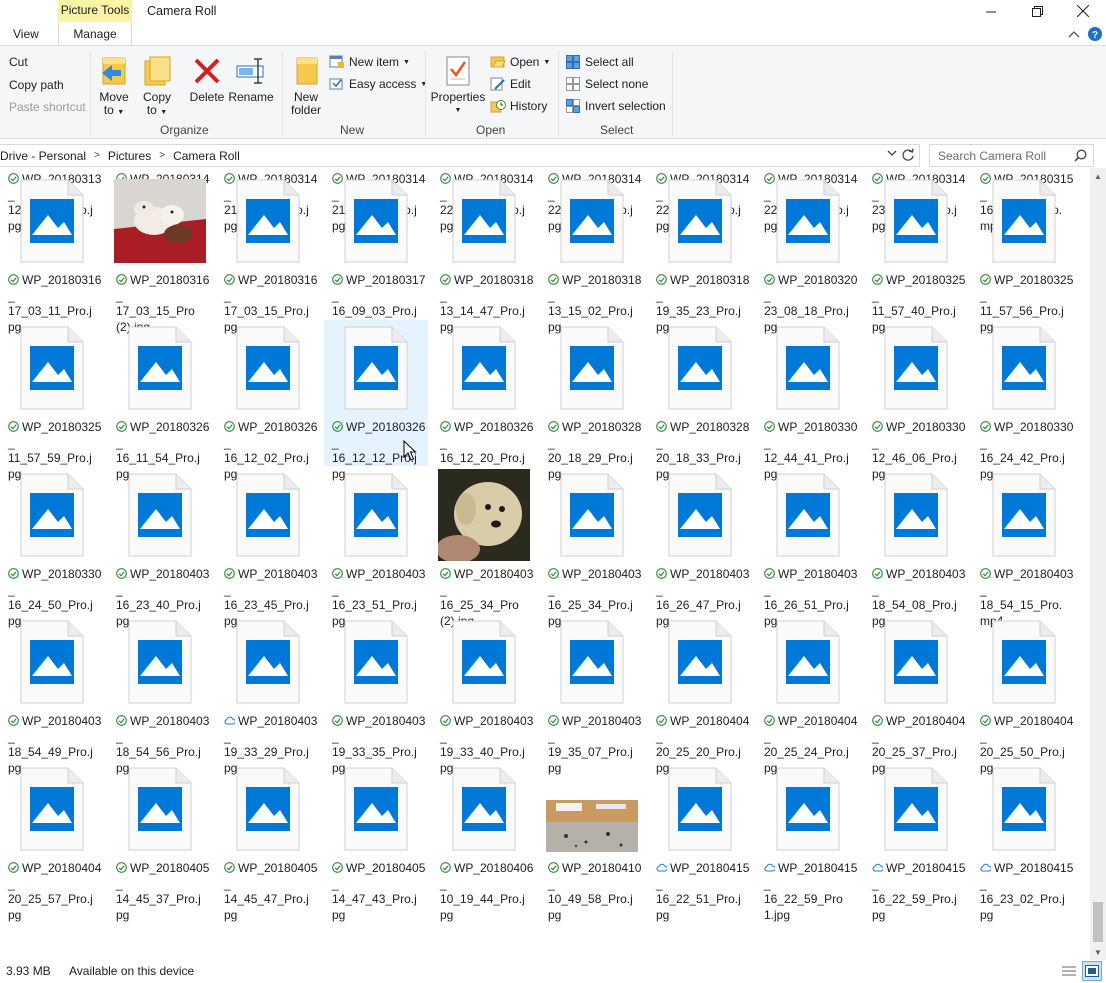  I want to click on breadcrumb-drive: Drive - Personal, so click(46, 156).